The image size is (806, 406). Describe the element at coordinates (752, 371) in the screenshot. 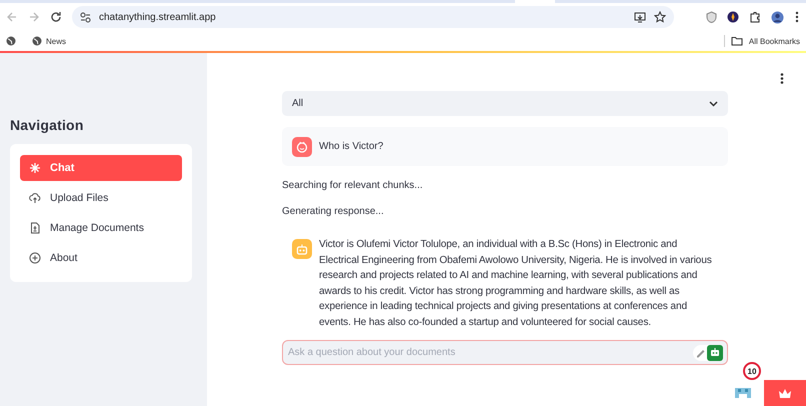

I see `notification-badge: 10` at that location.